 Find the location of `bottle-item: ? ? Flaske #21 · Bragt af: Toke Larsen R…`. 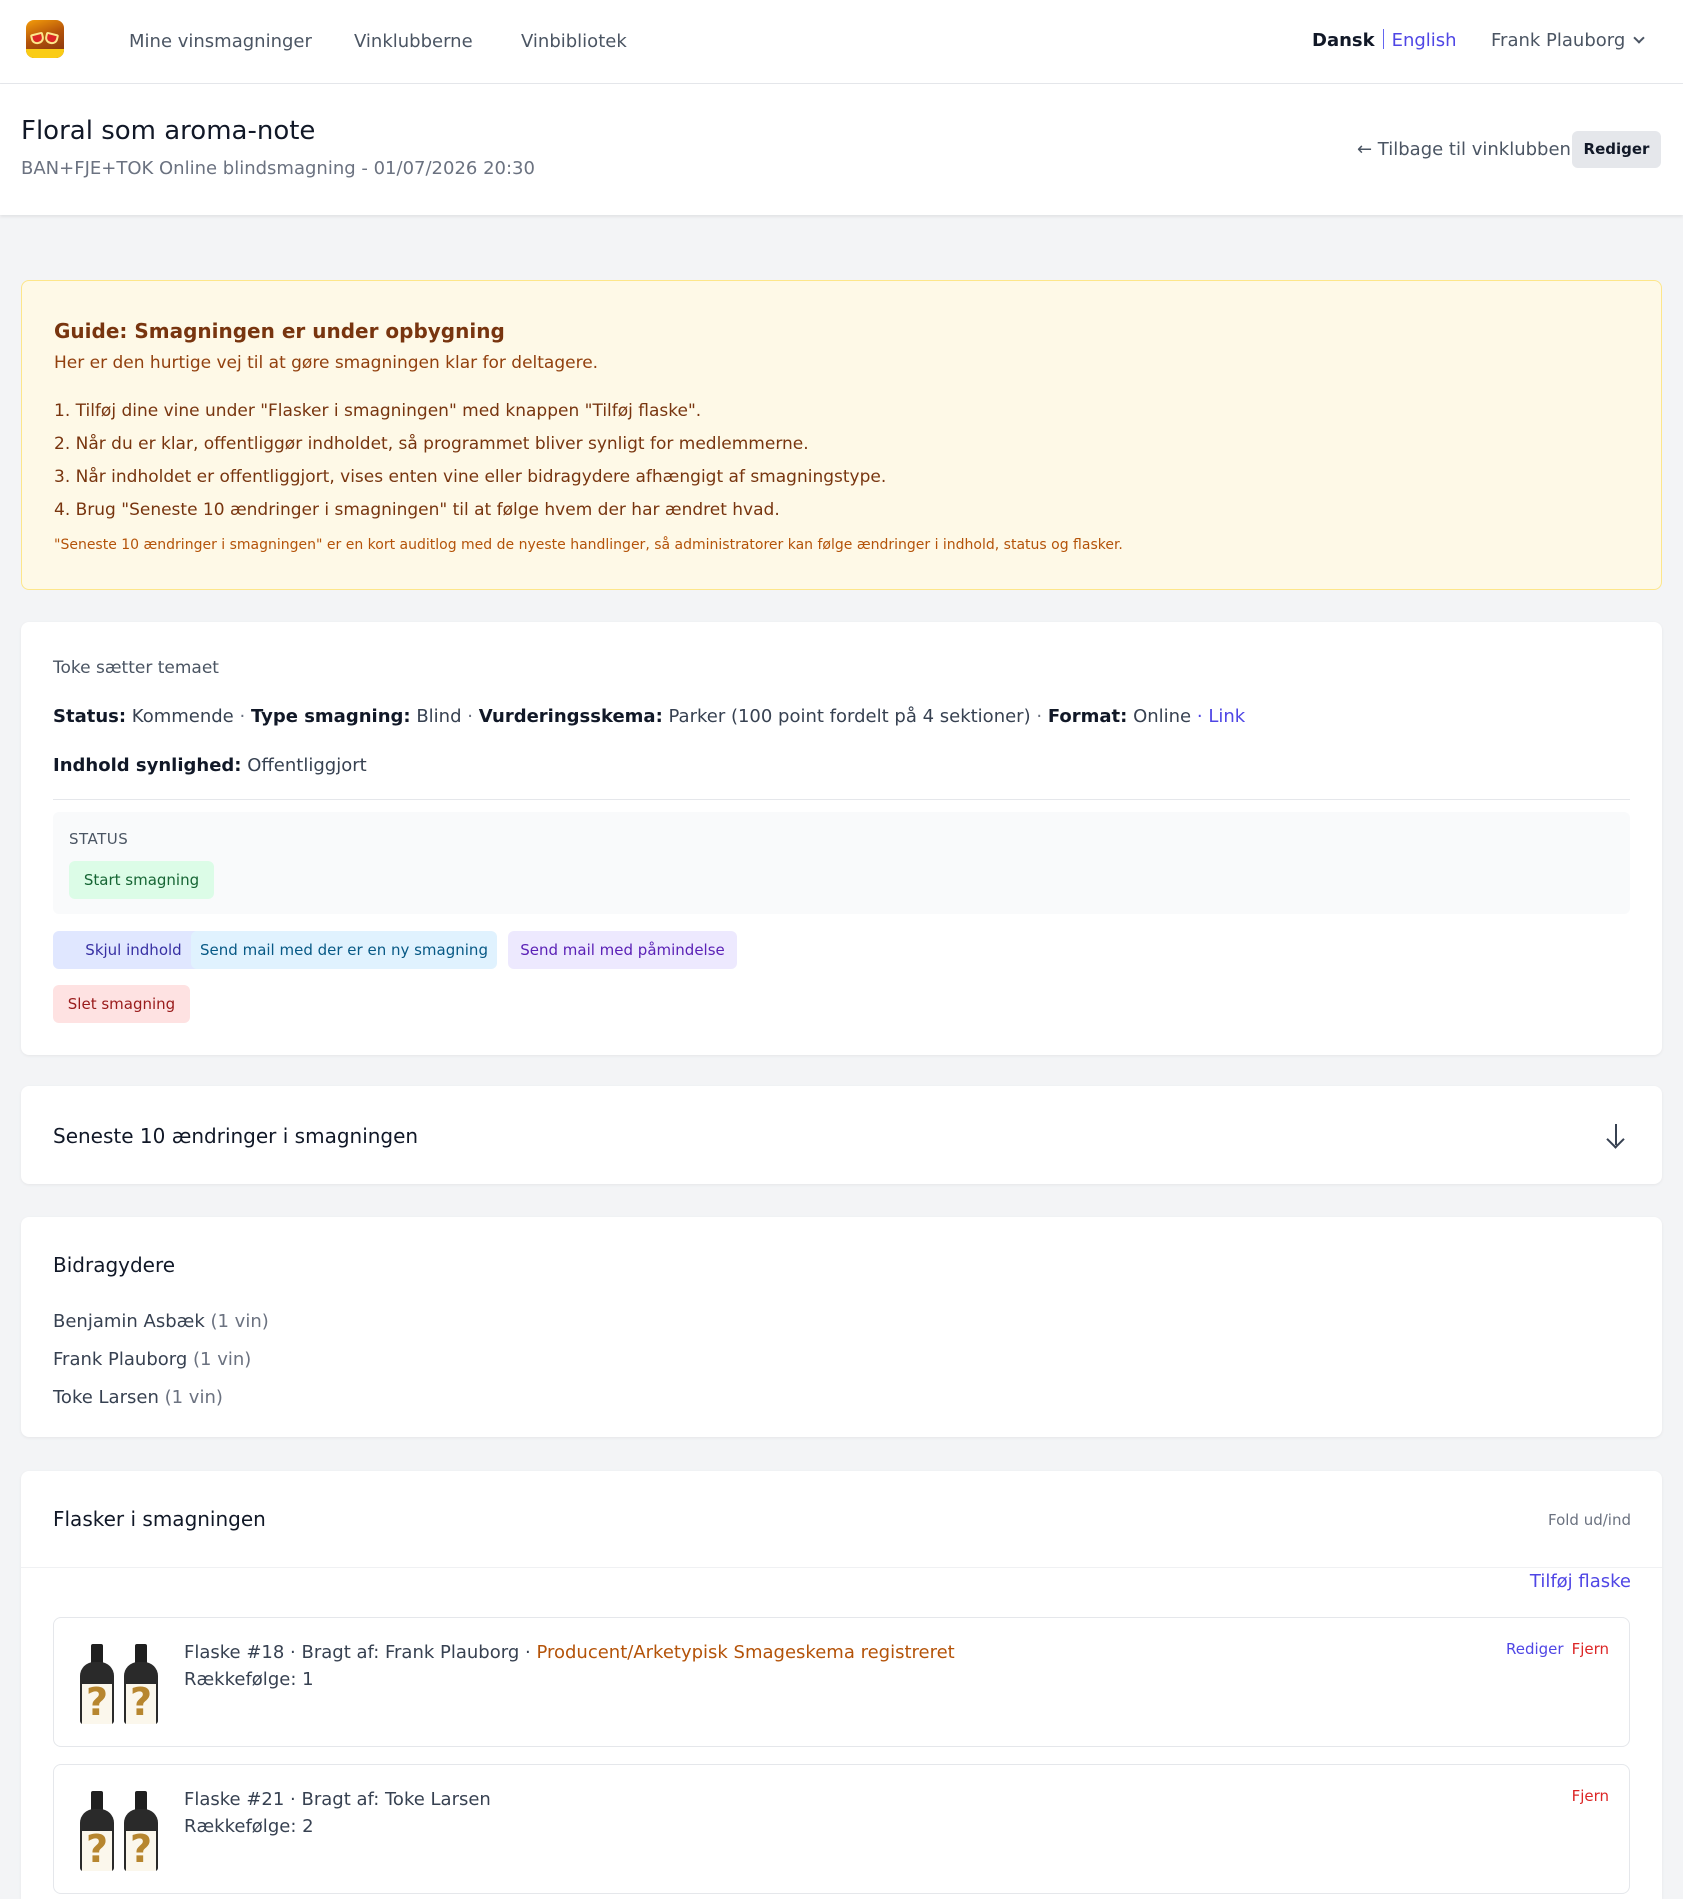

bottle-item: ? ? Flaske #21 · Bragt af: Toke Larsen R… is located at coordinates (841, 1829).